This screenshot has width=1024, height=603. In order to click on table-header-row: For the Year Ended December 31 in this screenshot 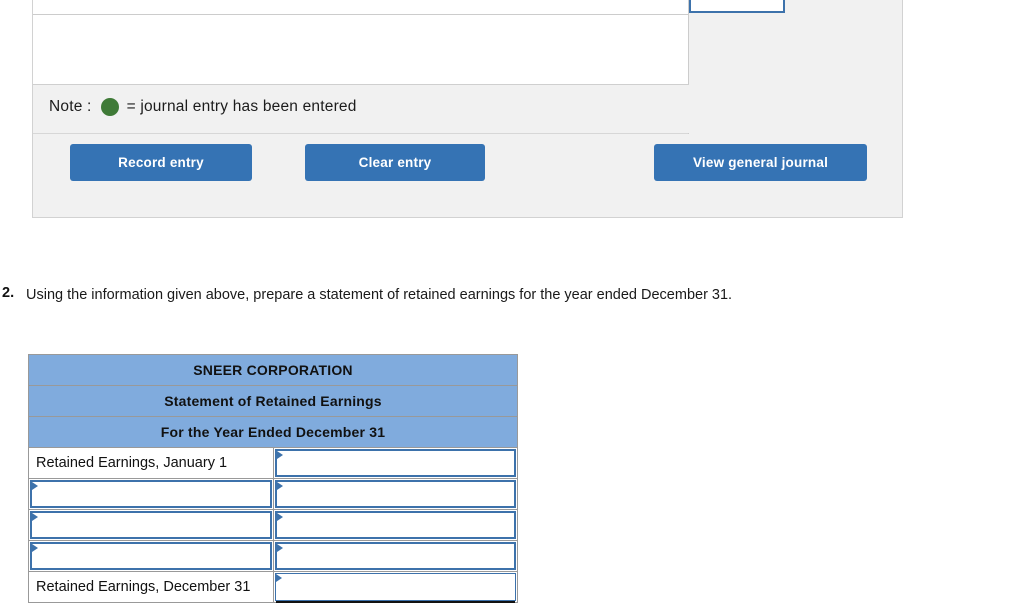, I will do `click(273, 432)`.